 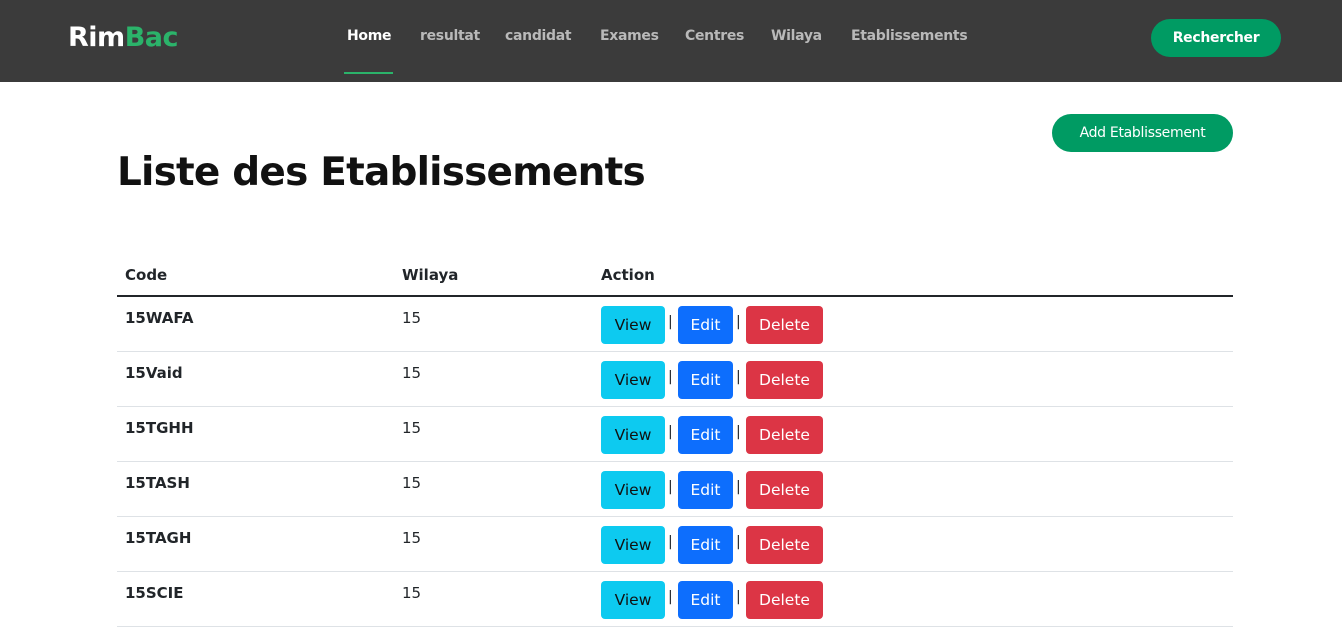 I want to click on table-row: 15Vaid 15 View | Edit | Delete, so click(x=675, y=379).